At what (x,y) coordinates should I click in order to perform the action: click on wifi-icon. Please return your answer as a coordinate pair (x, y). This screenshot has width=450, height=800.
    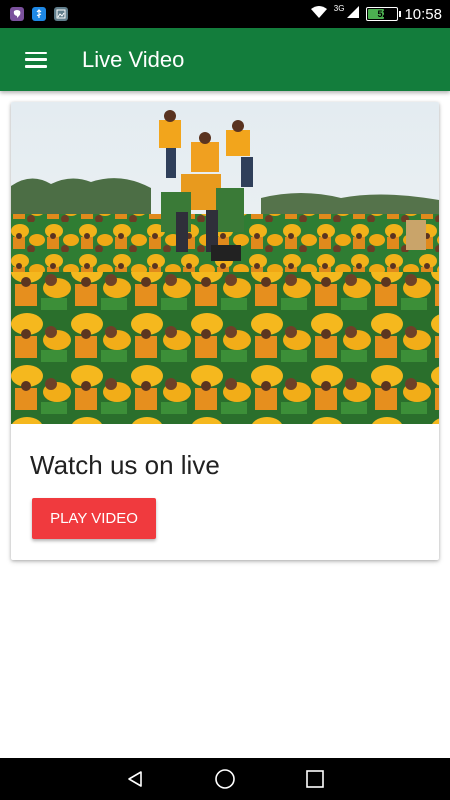
    Looking at the image, I should click on (319, 14).